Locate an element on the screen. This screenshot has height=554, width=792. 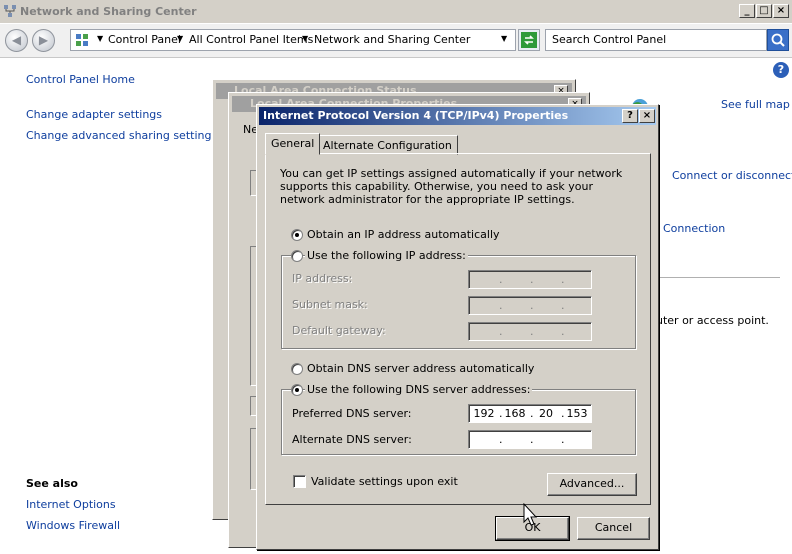
default-gateway-field: . . . is located at coordinates (530, 331).